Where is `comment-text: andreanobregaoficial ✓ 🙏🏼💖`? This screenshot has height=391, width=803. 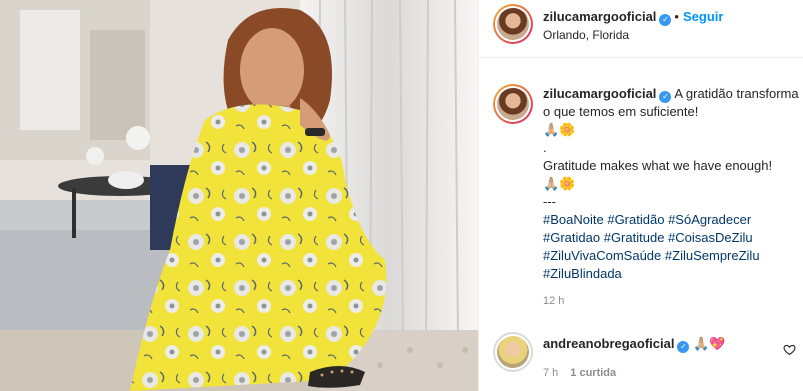
comment-text: andreanobregaoficial ✓ 🙏🏼💖 is located at coordinates (634, 344).